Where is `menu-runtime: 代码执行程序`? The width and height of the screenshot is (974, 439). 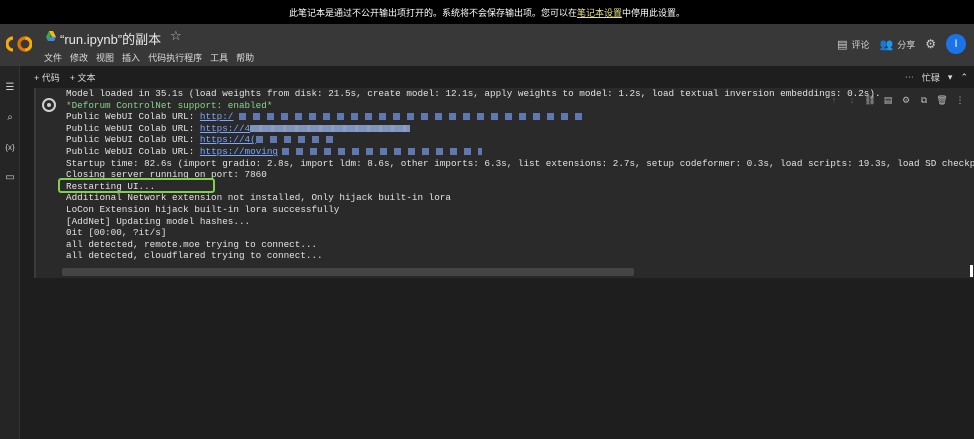 menu-runtime: 代码执行程序 is located at coordinates (175, 57).